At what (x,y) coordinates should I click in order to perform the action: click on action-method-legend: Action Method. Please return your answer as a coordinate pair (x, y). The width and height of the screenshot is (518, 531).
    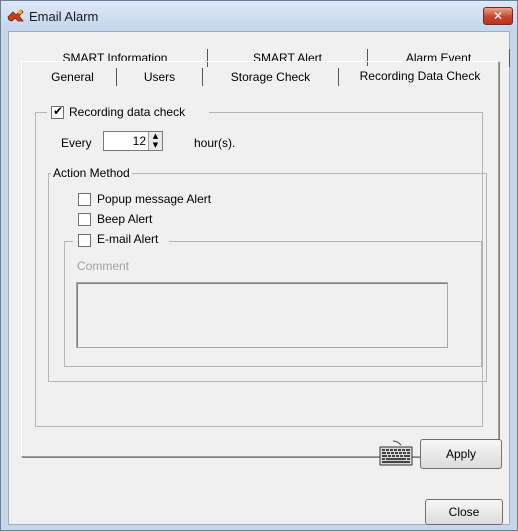
    Looking at the image, I should click on (91, 173).